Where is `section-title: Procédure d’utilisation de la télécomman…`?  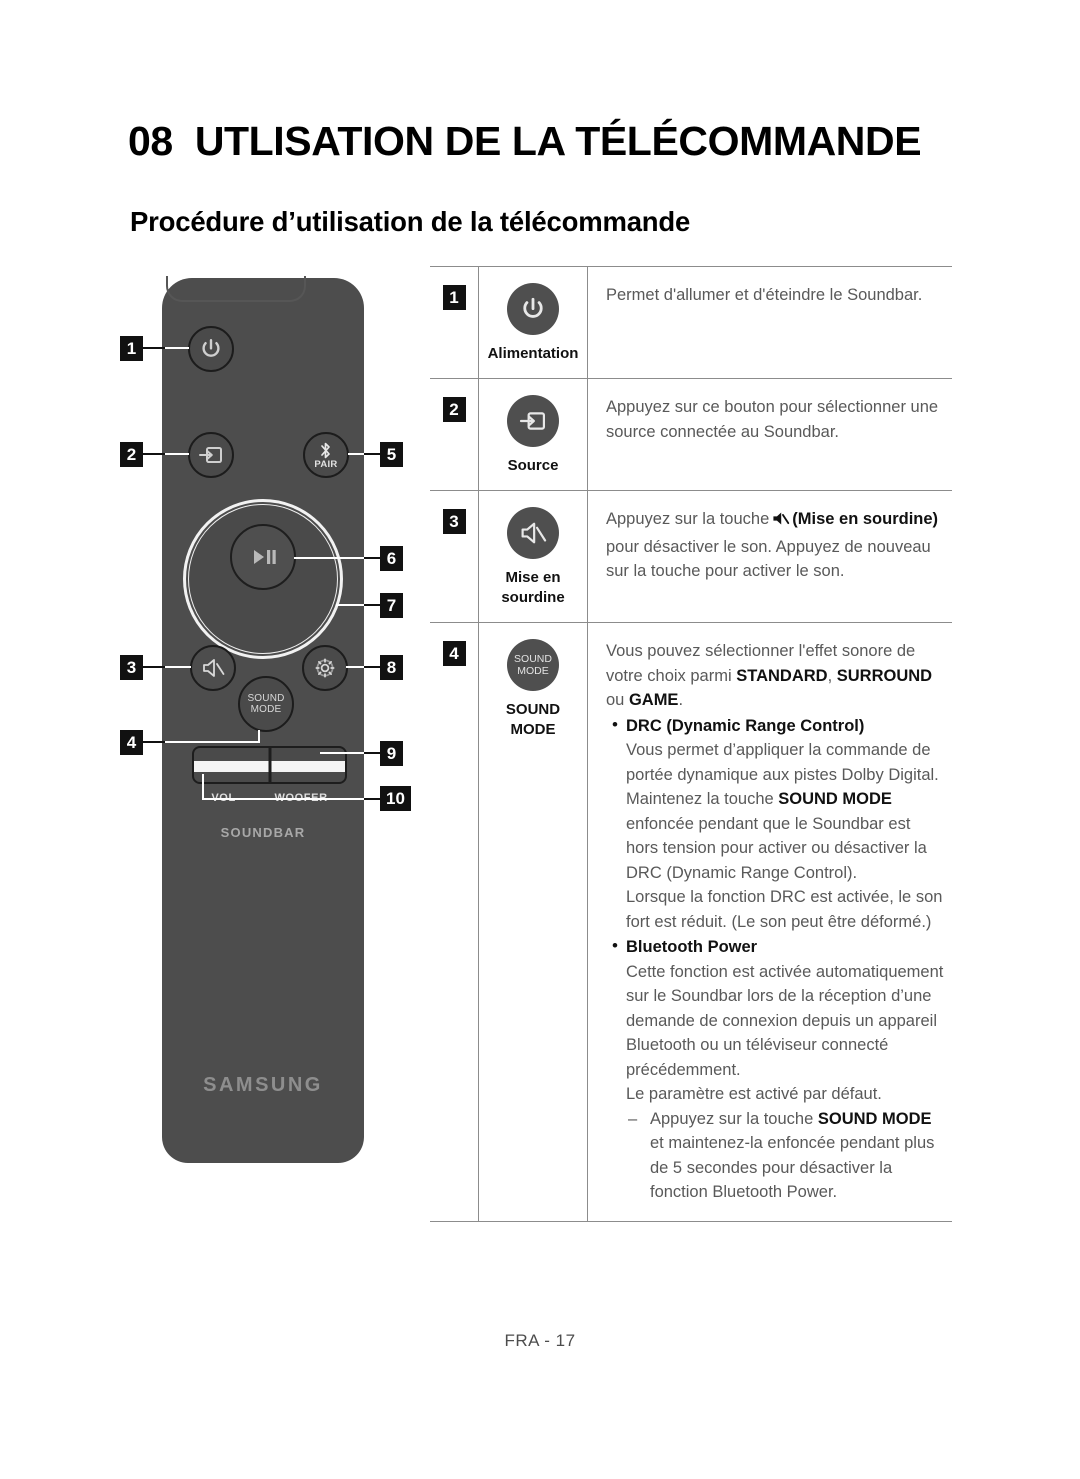
section-title: Procédure d’utilisation de la télécomman… is located at coordinates (410, 221).